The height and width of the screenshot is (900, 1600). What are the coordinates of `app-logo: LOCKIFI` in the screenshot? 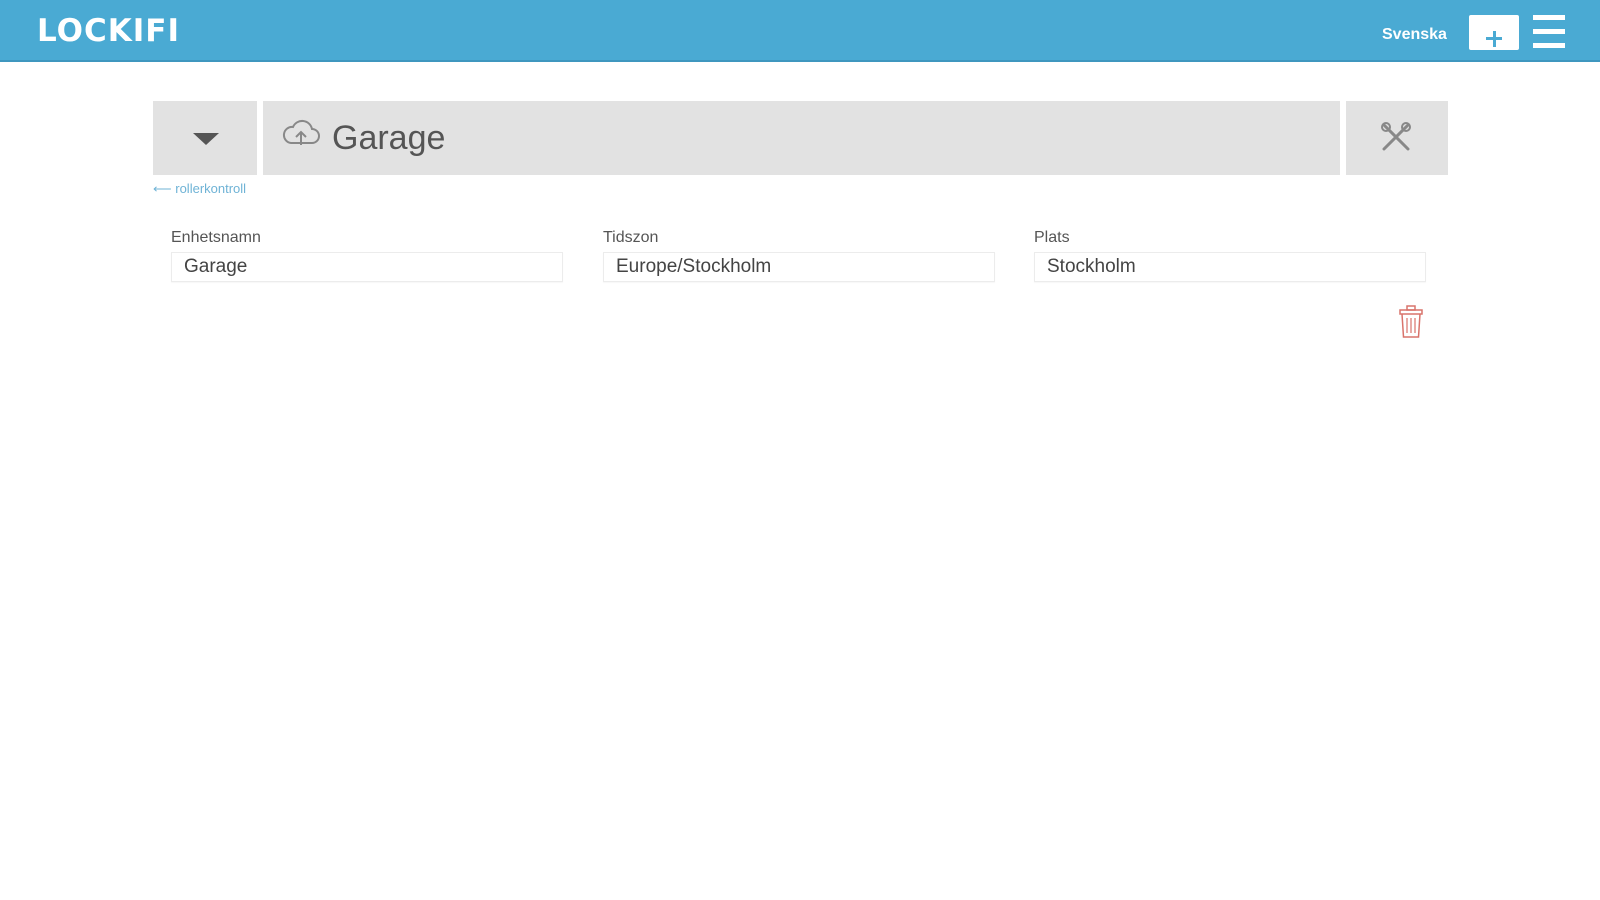 It's located at (108, 31).